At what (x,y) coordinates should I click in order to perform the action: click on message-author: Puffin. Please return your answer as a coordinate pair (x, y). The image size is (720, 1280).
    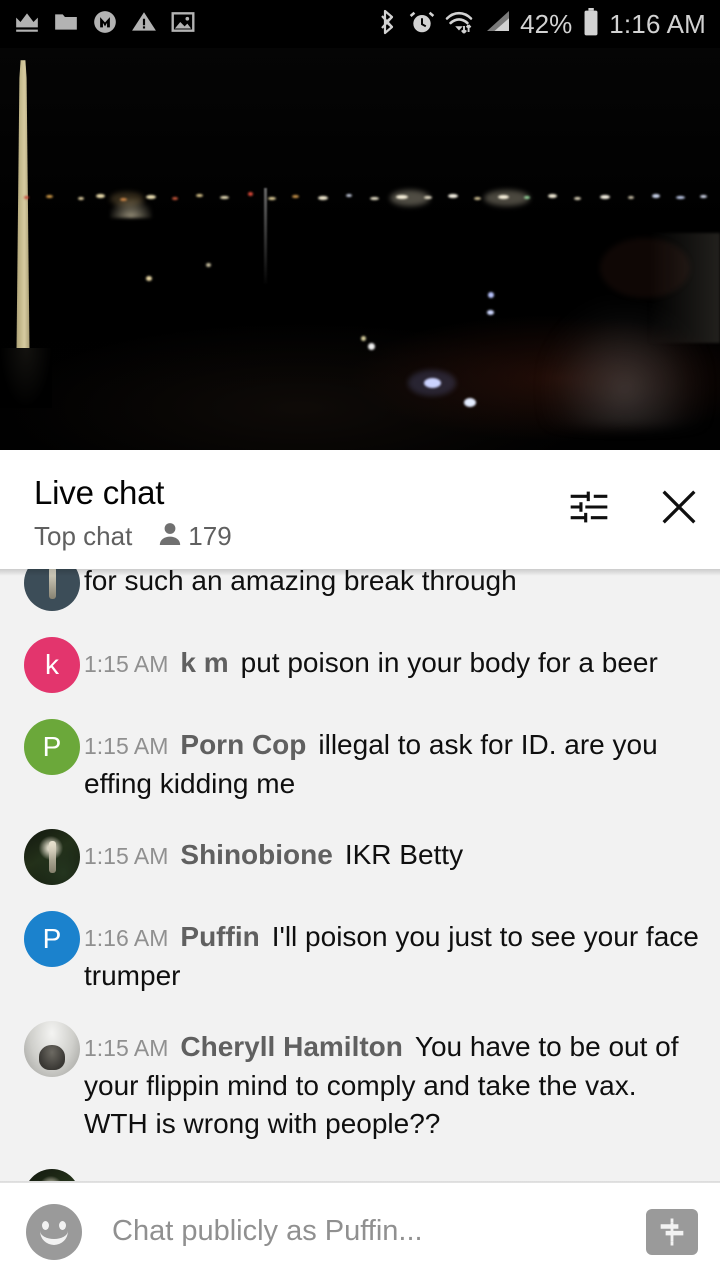
    Looking at the image, I should click on (219, 936).